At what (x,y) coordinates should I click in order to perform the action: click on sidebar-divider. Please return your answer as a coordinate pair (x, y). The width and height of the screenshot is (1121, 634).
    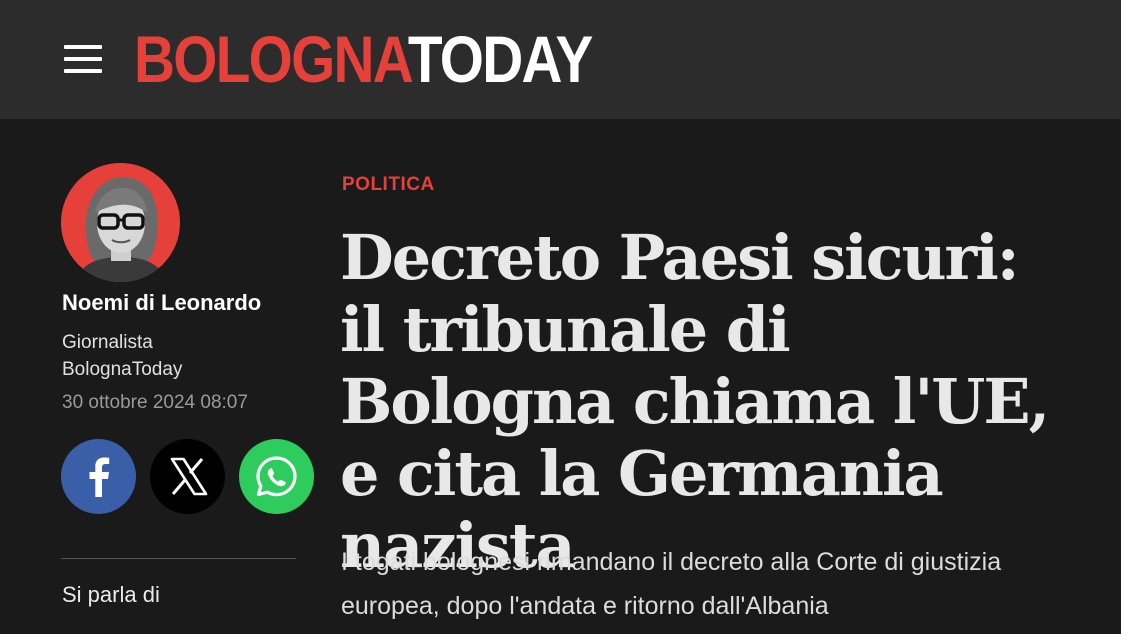
    Looking at the image, I should click on (178, 558).